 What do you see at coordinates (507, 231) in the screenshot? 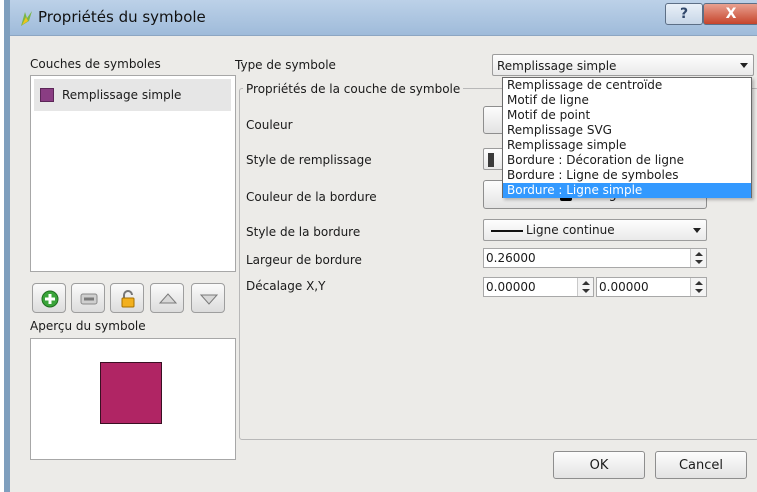
I see `solid-line-icon` at bounding box center [507, 231].